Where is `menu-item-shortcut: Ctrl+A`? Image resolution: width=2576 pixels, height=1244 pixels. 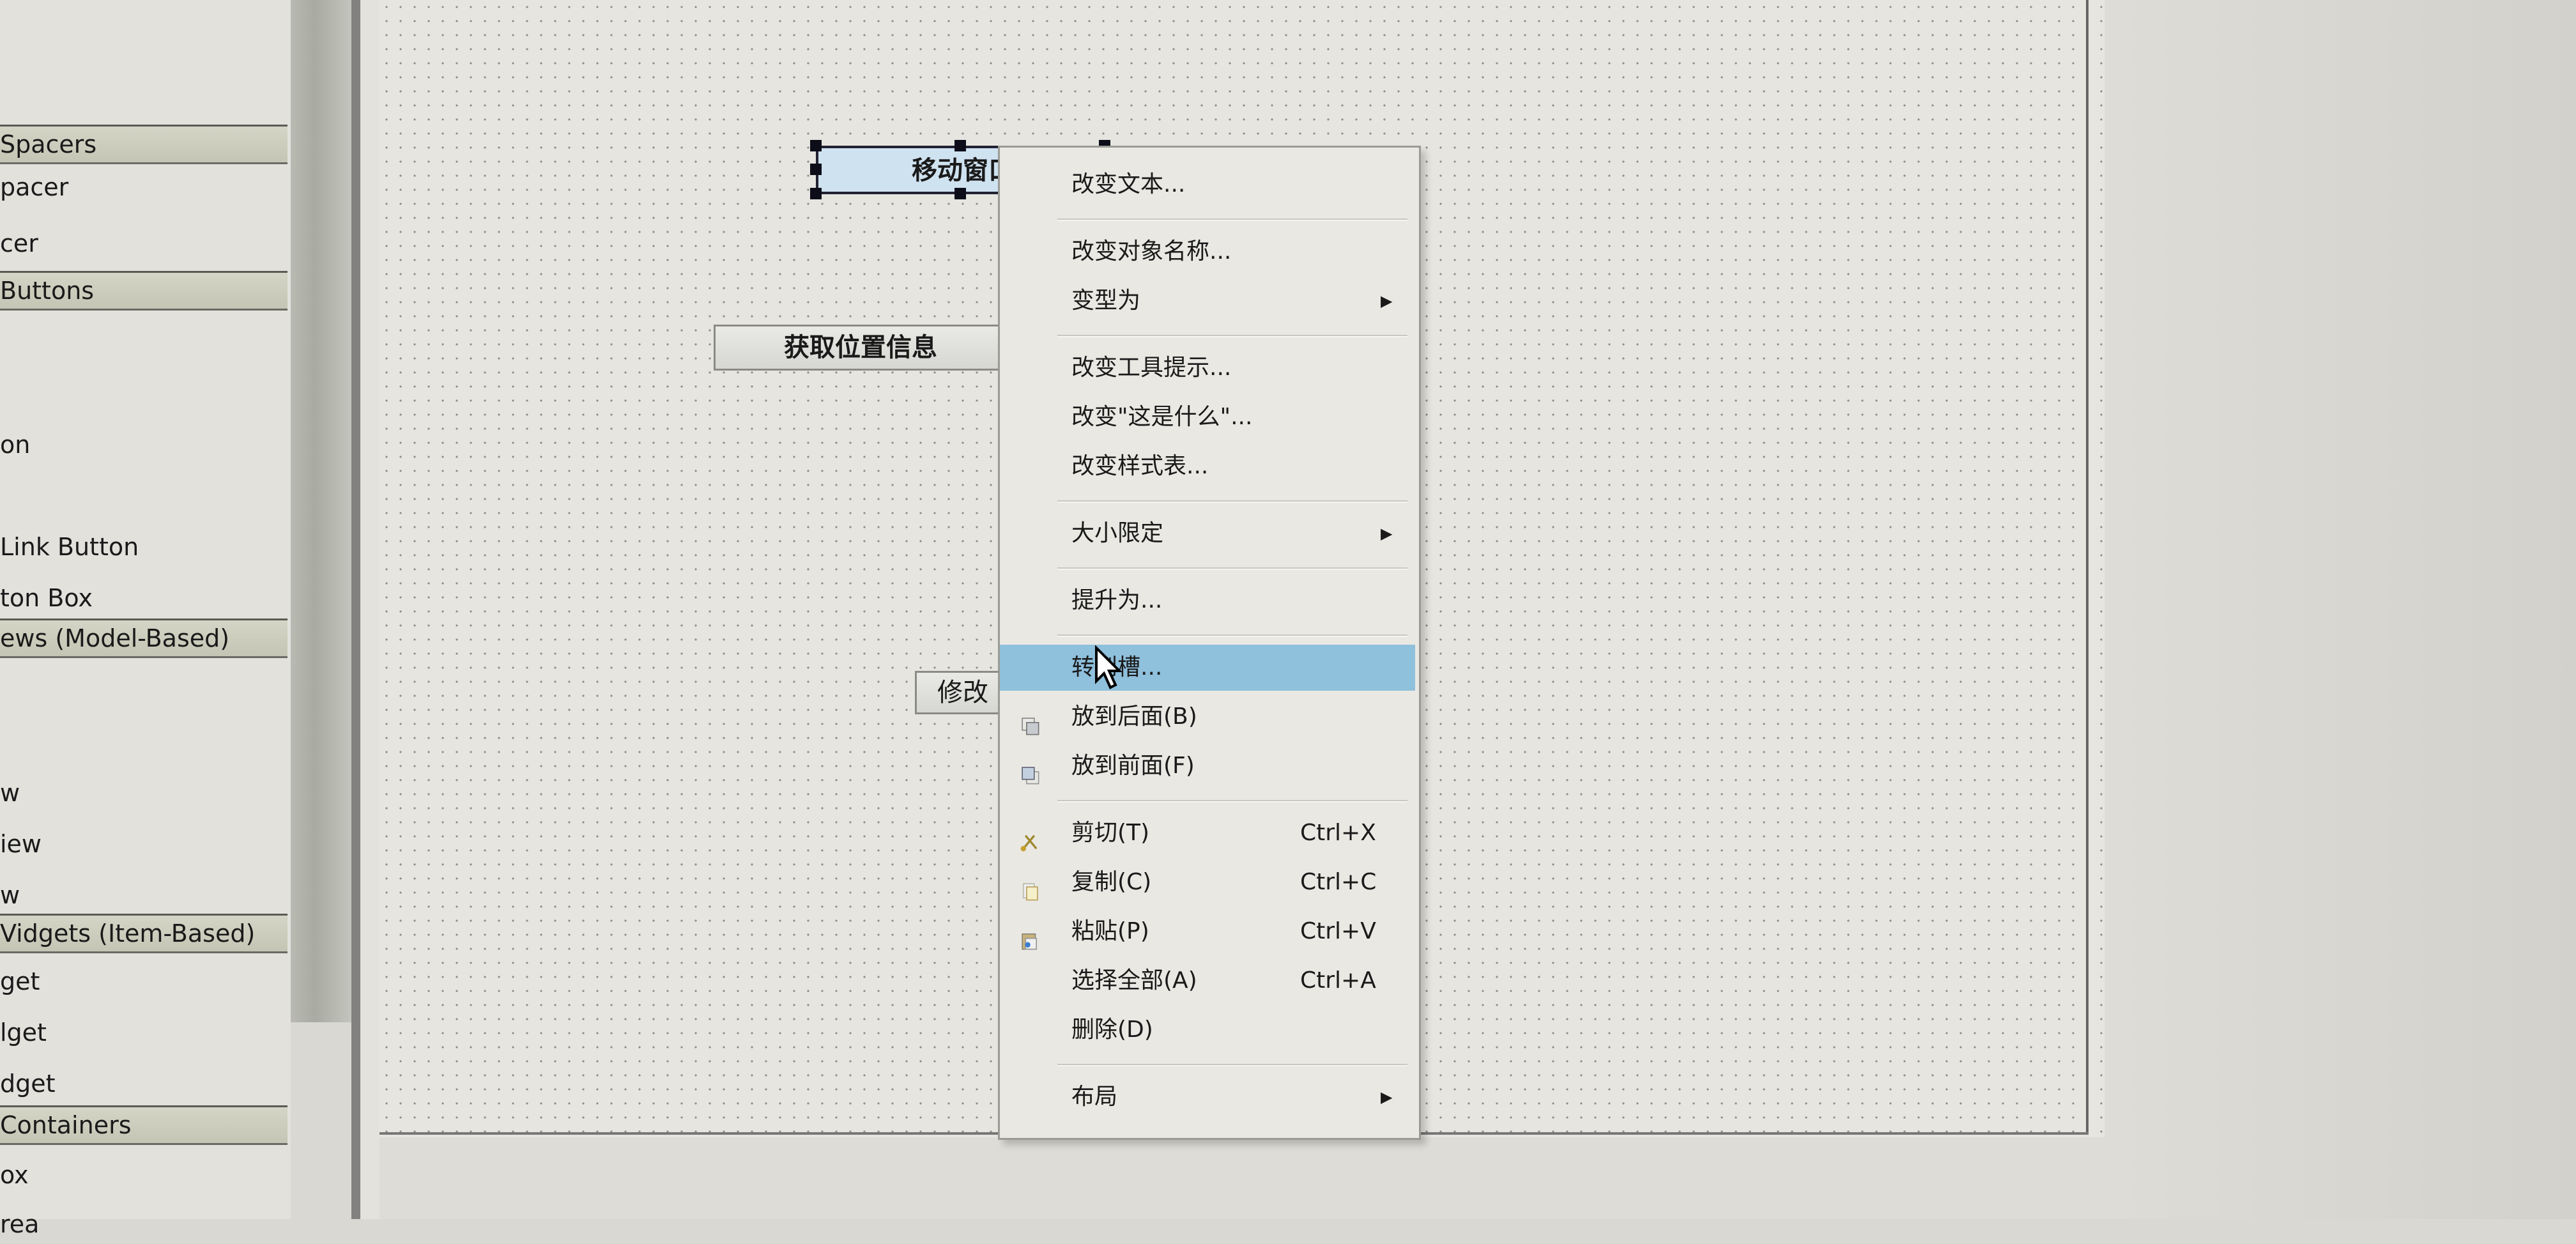 menu-item-shortcut: Ctrl+A is located at coordinates (1338, 980).